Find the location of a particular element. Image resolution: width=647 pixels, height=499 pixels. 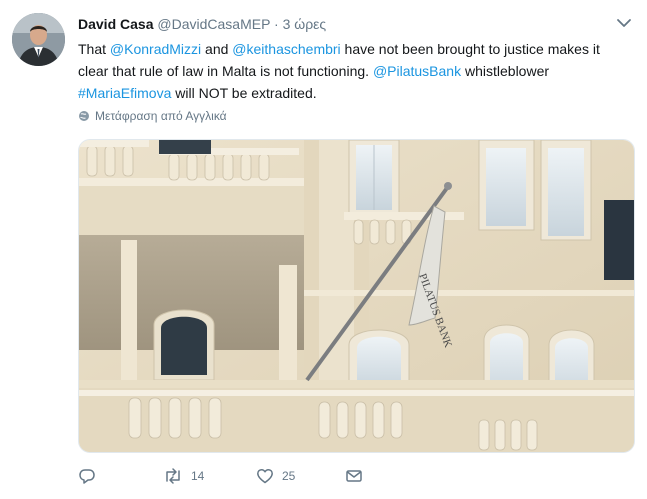

tweet-text-segment: That is located at coordinates (94, 49).